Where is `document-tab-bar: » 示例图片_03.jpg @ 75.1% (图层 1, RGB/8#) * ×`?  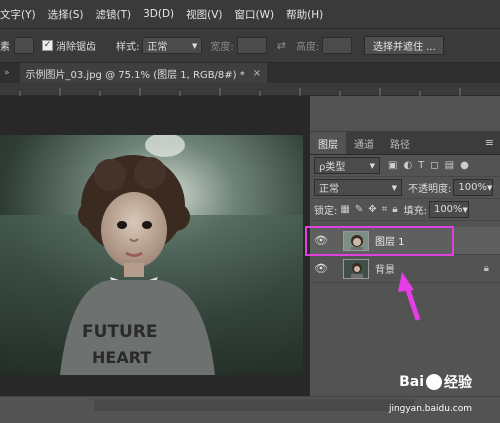 document-tab-bar: » 示例图片_03.jpg @ 75.1% (图层 1, RGB/8#) * × is located at coordinates (250, 73).